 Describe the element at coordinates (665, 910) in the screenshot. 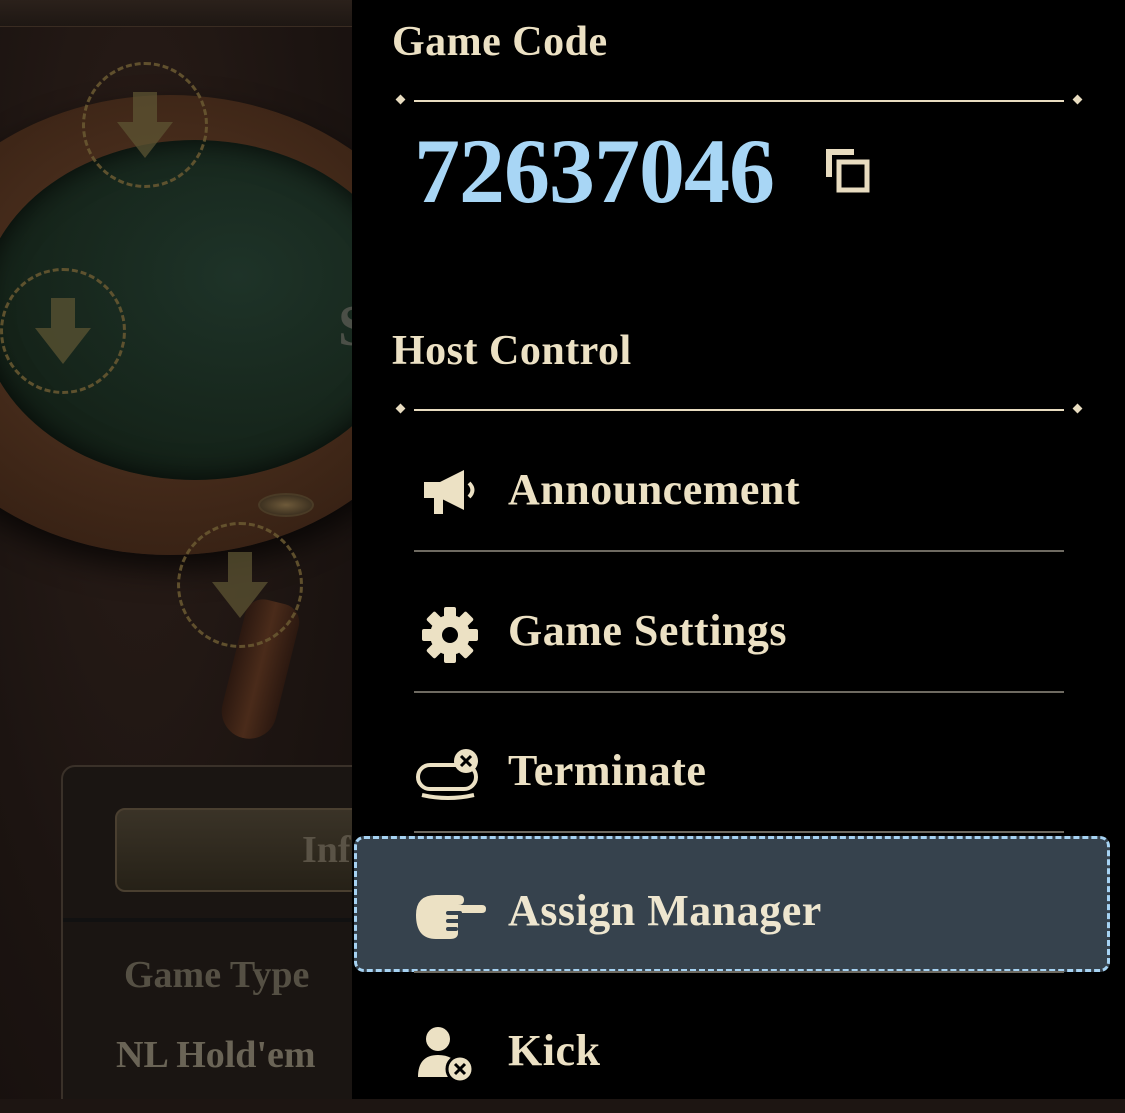

I see `menu-item-label: Assign Manager` at that location.